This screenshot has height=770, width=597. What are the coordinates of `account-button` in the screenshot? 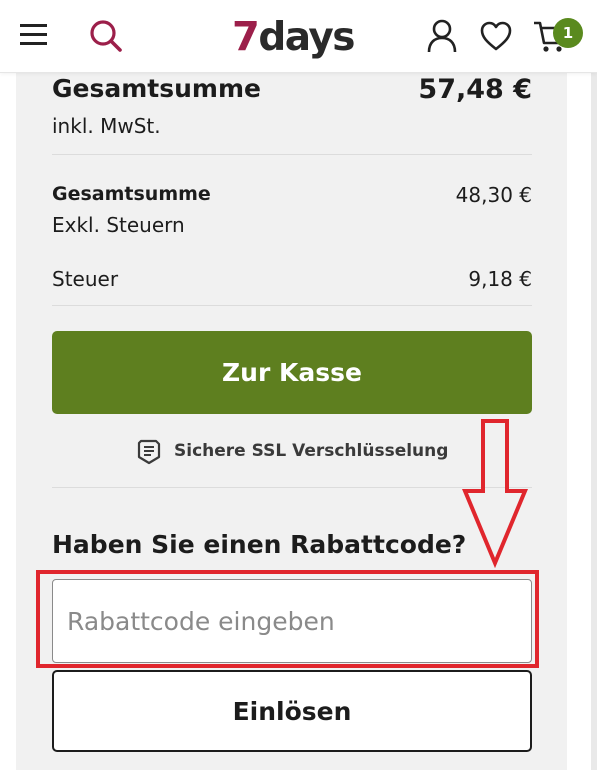 It's located at (442, 36).